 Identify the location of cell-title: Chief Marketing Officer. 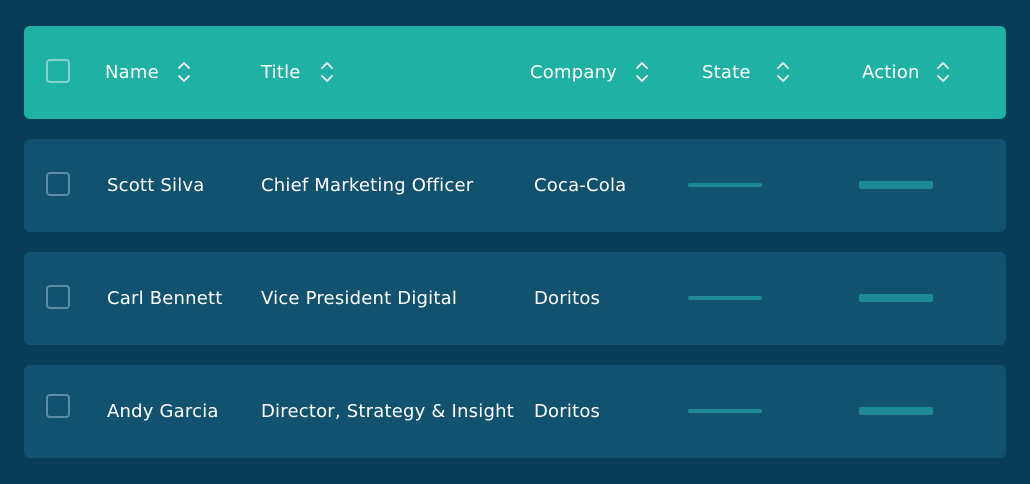
(367, 185).